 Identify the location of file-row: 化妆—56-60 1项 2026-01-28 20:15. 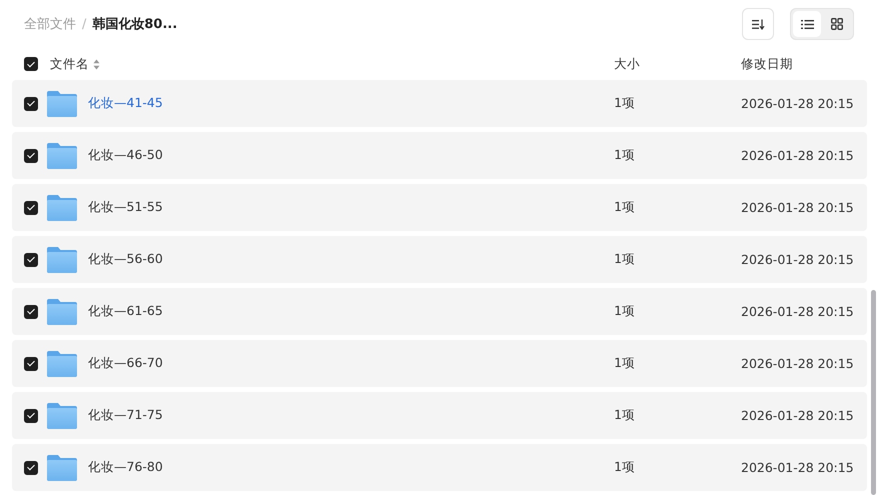
(439, 259).